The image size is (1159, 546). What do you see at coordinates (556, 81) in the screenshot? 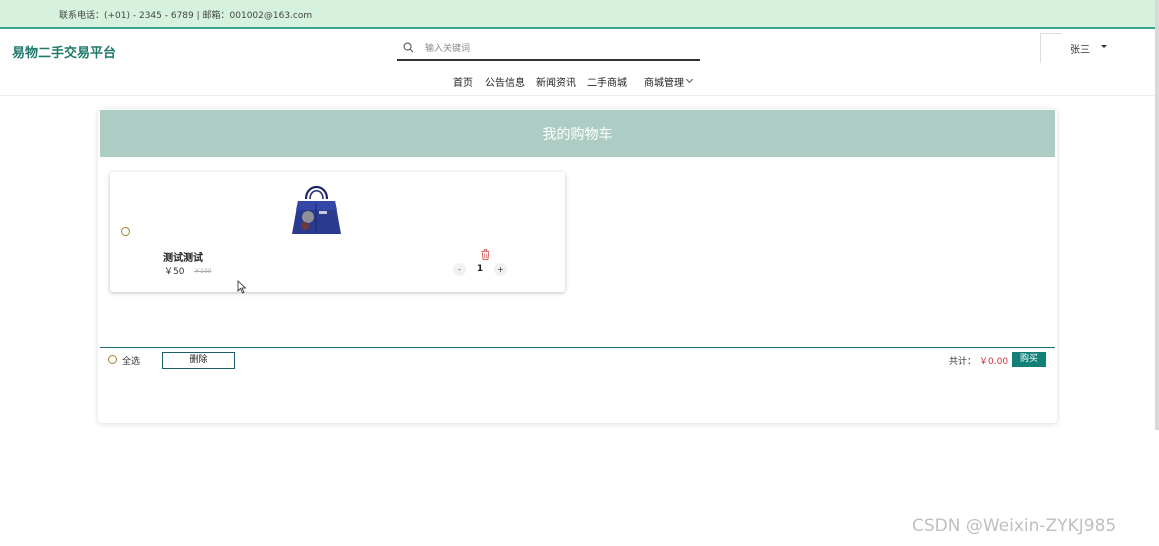
I see `nav-item-news: 新闻资讯` at bounding box center [556, 81].